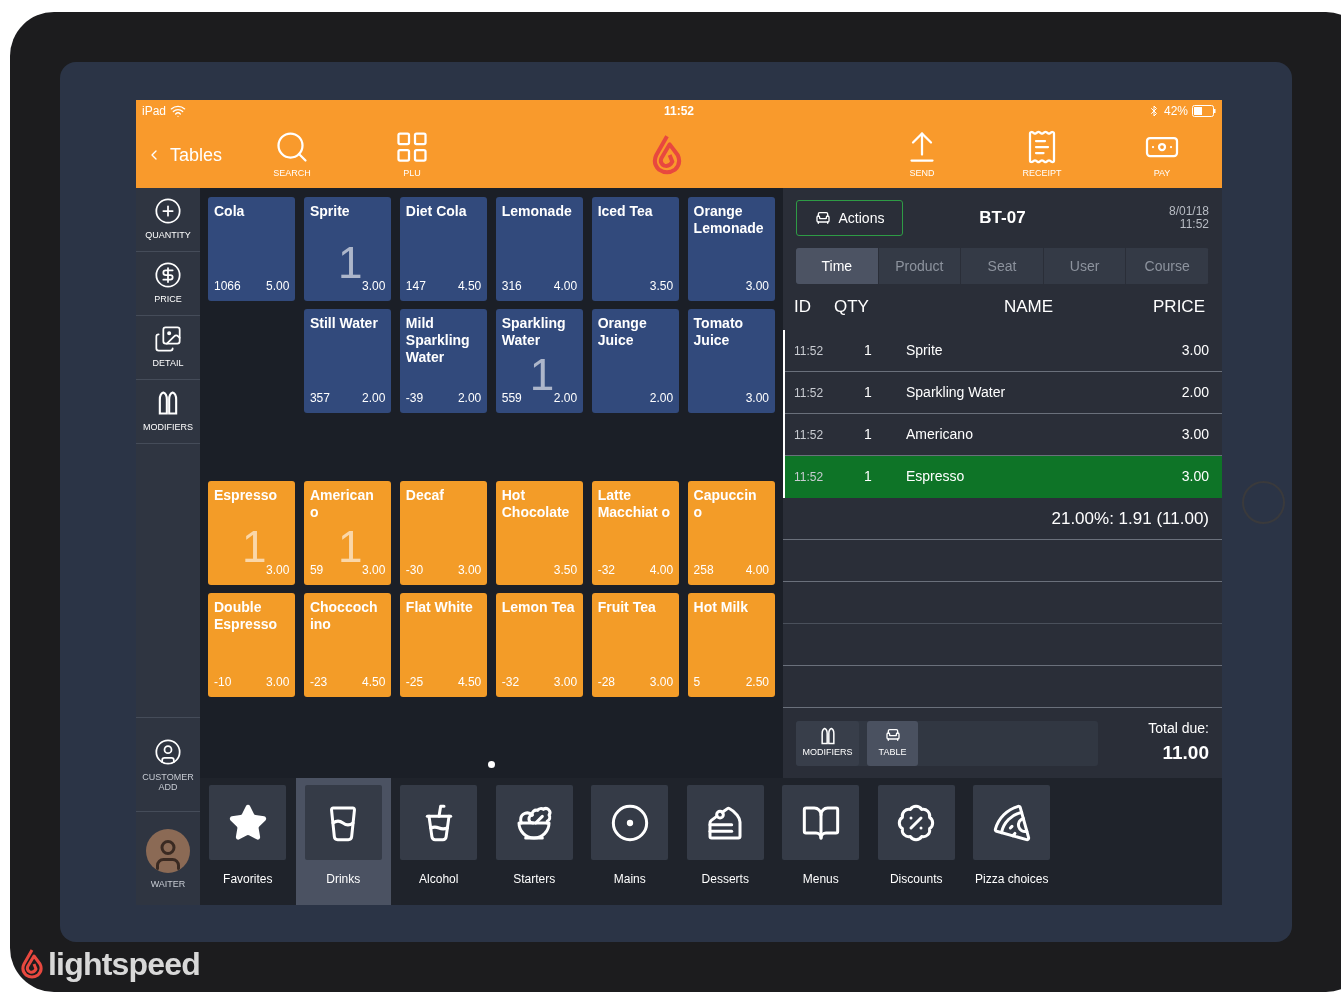  What do you see at coordinates (1002, 266) in the screenshot?
I see `sort-tab: Seat` at bounding box center [1002, 266].